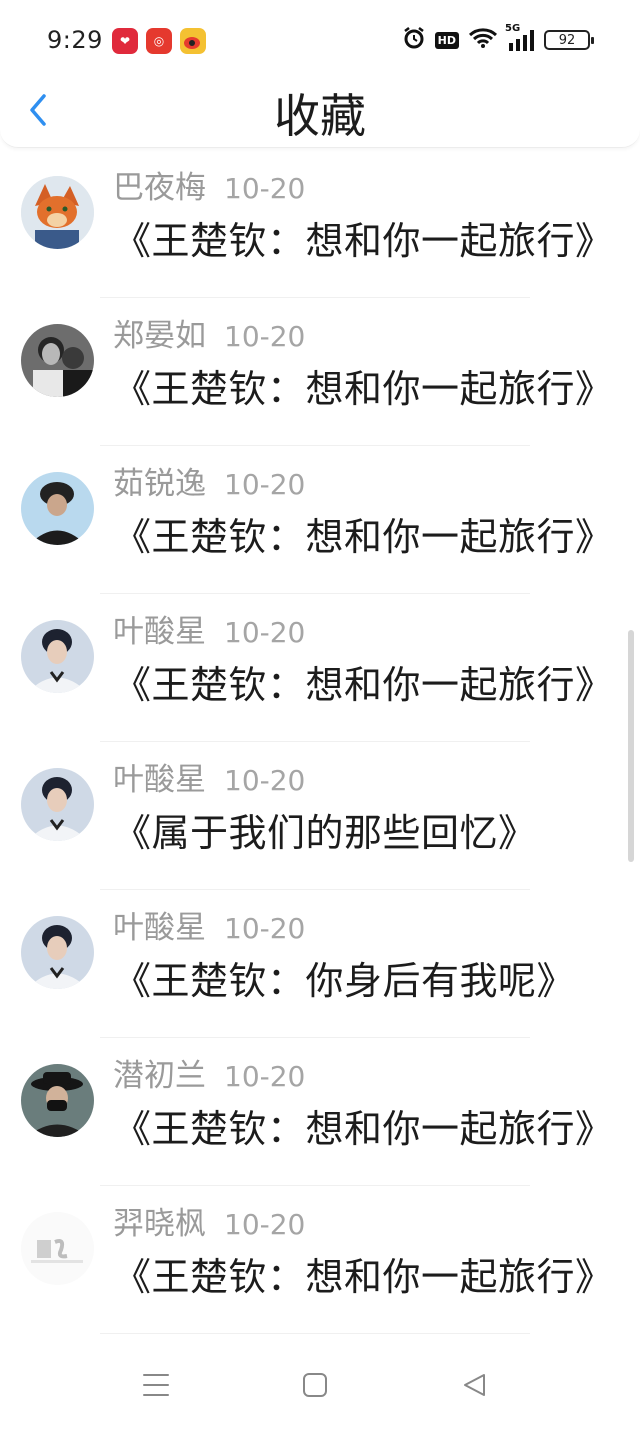 The width and height of the screenshot is (640, 1429). I want to click on post-title: 《属于我们的那些回忆》, so click(325, 829).